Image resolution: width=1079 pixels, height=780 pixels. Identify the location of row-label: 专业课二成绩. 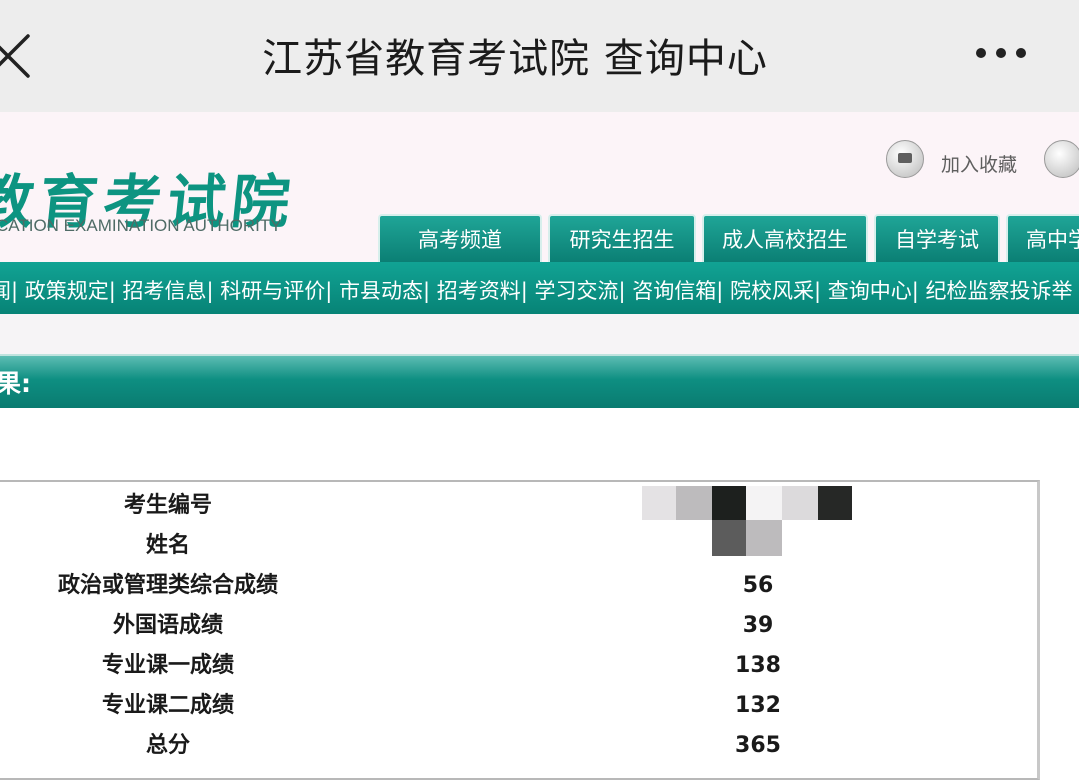
(167, 705).